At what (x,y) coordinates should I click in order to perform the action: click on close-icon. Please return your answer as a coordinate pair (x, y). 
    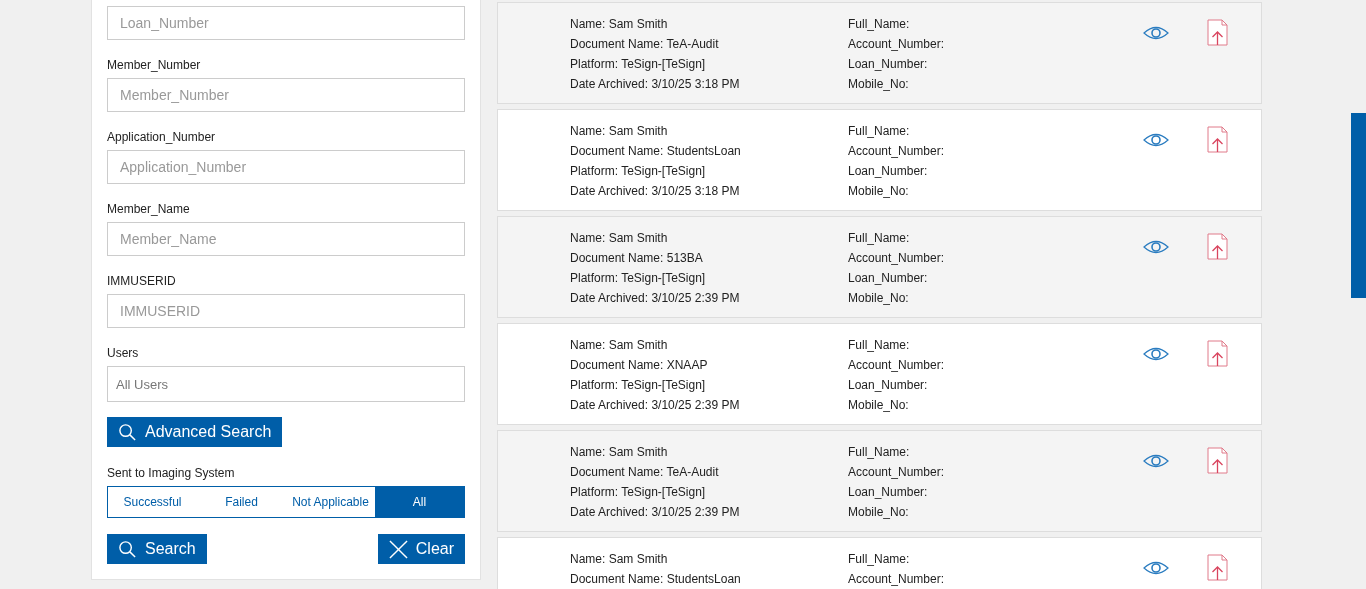
    Looking at the image, I should click on (398, 549).